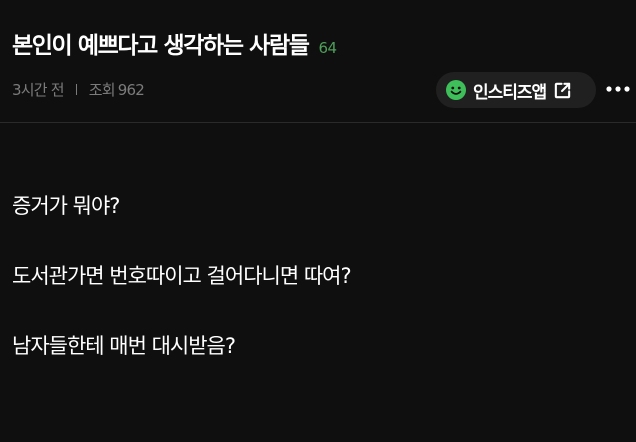 The width and height of the screenshot is (636, 442). Describe the element at coordinates (327, 48) in the screenshot. I see `comment-count: 64` at that location.